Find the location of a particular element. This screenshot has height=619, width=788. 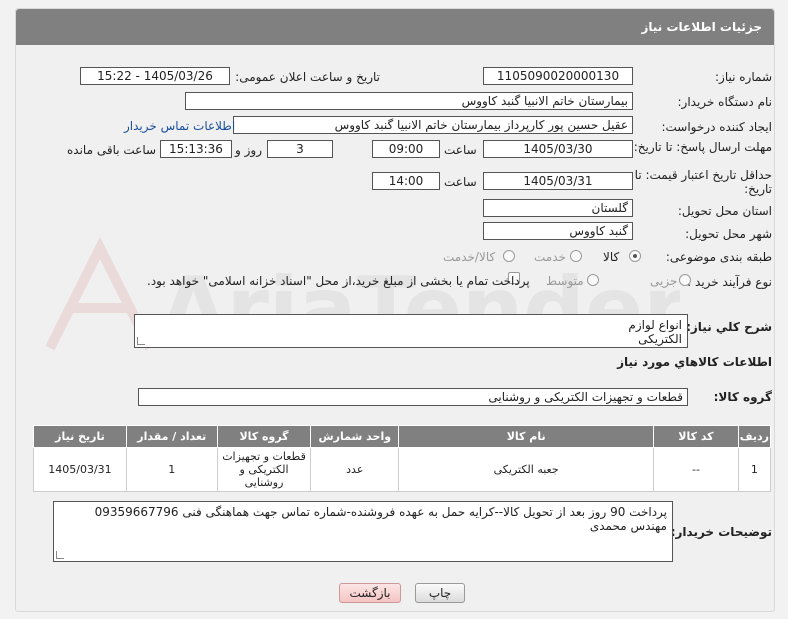

announce-field: 1405/03/26 - 15:22 is located at coordinates (155, 76).